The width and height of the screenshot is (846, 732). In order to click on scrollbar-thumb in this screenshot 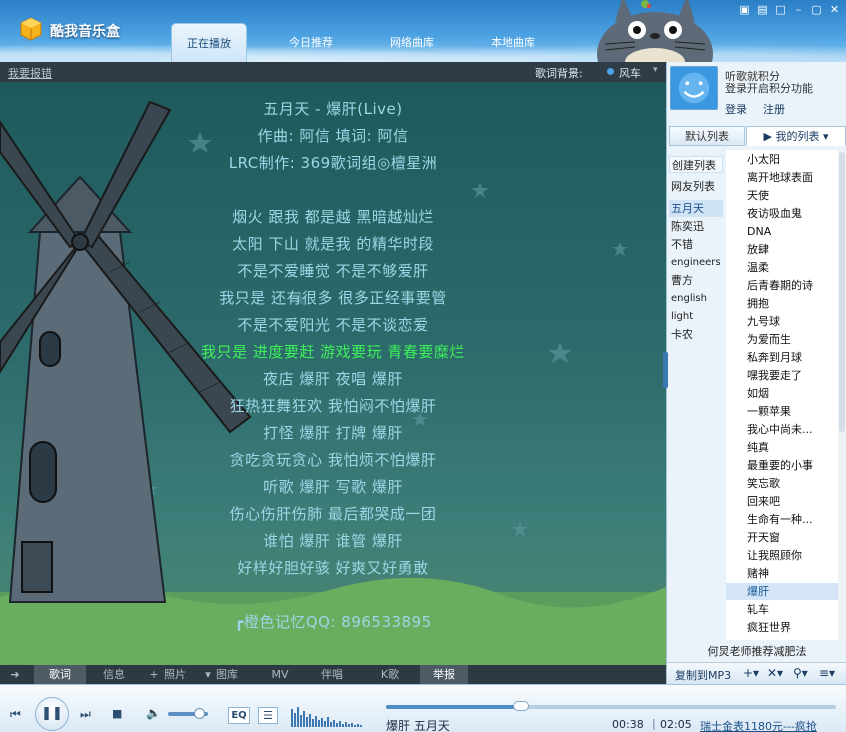, I will do `click(842, 292)`.